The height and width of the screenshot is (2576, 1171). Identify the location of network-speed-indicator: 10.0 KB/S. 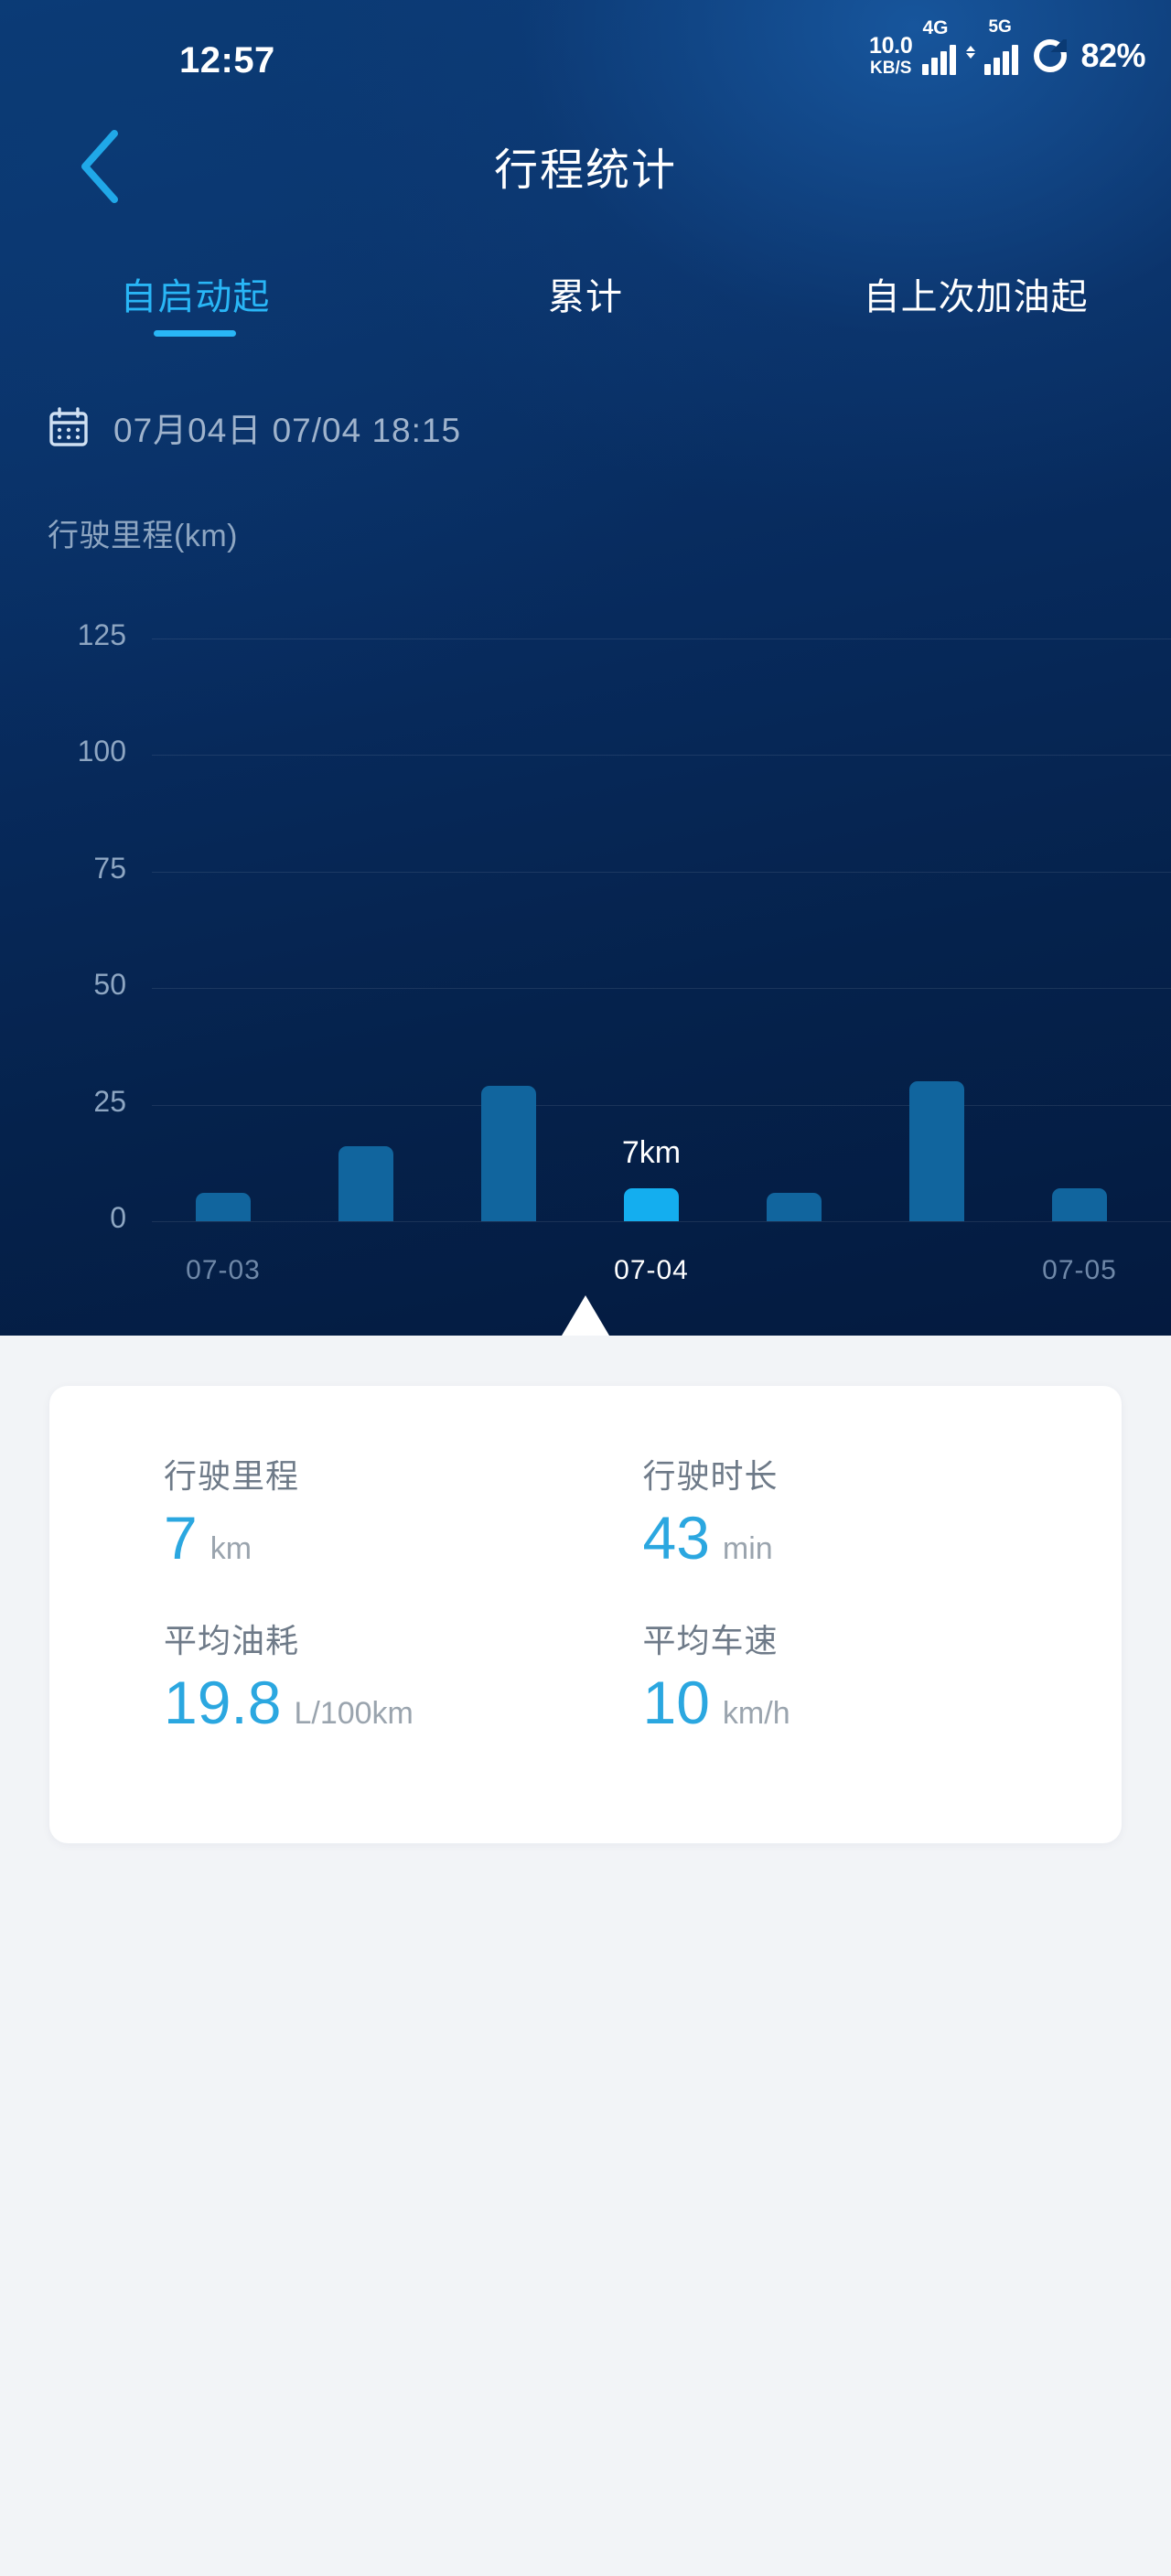
(890, 56).